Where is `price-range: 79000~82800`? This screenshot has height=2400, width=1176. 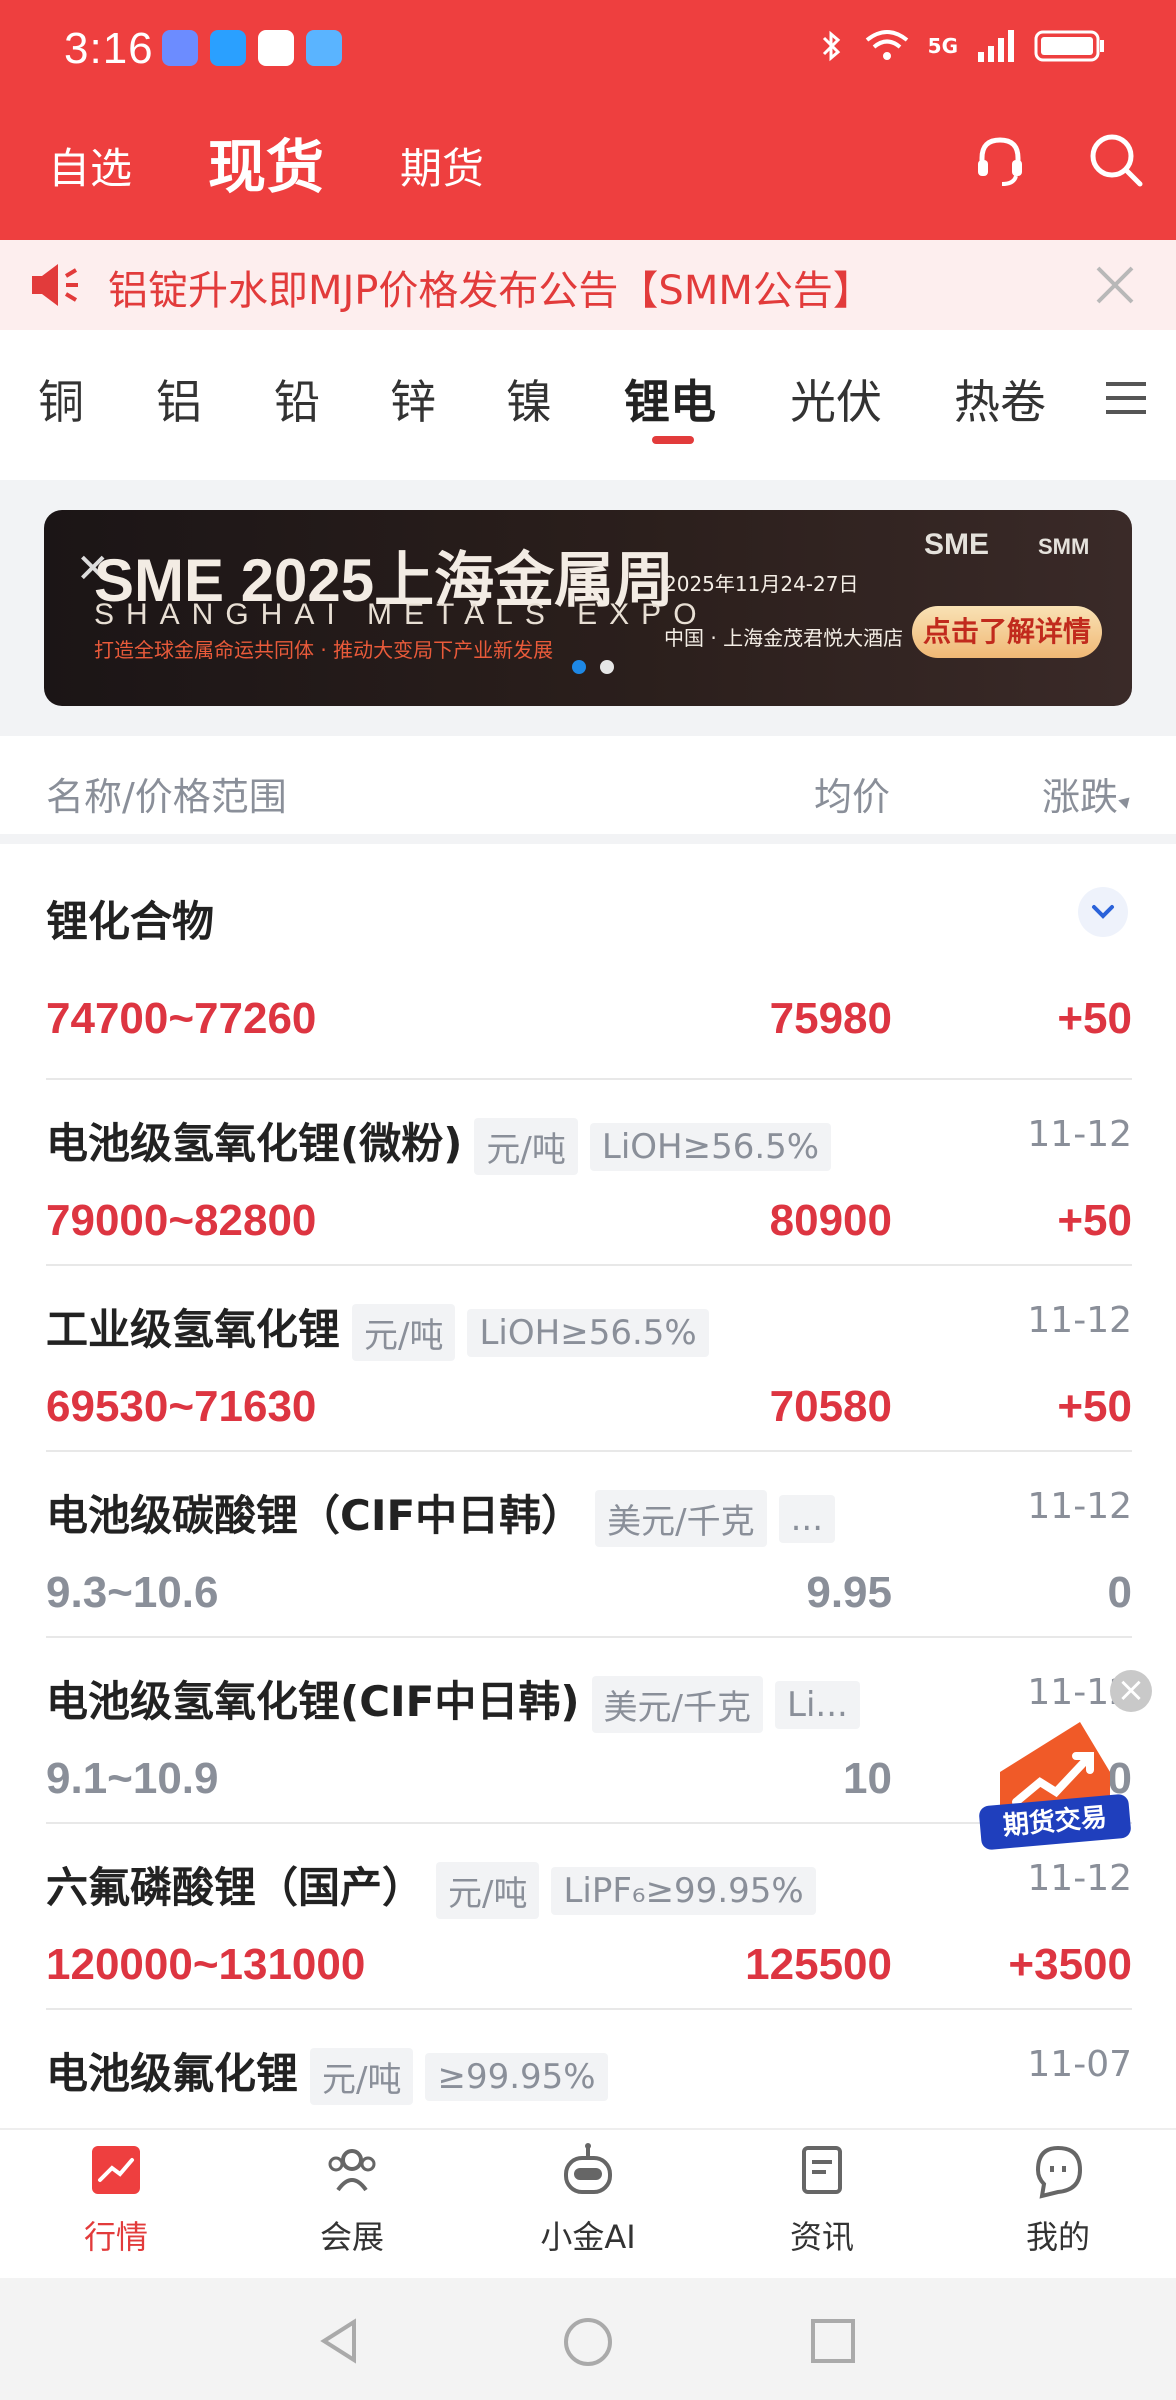
price-range: 79000~82800 is located at coordinates (181, 1220).